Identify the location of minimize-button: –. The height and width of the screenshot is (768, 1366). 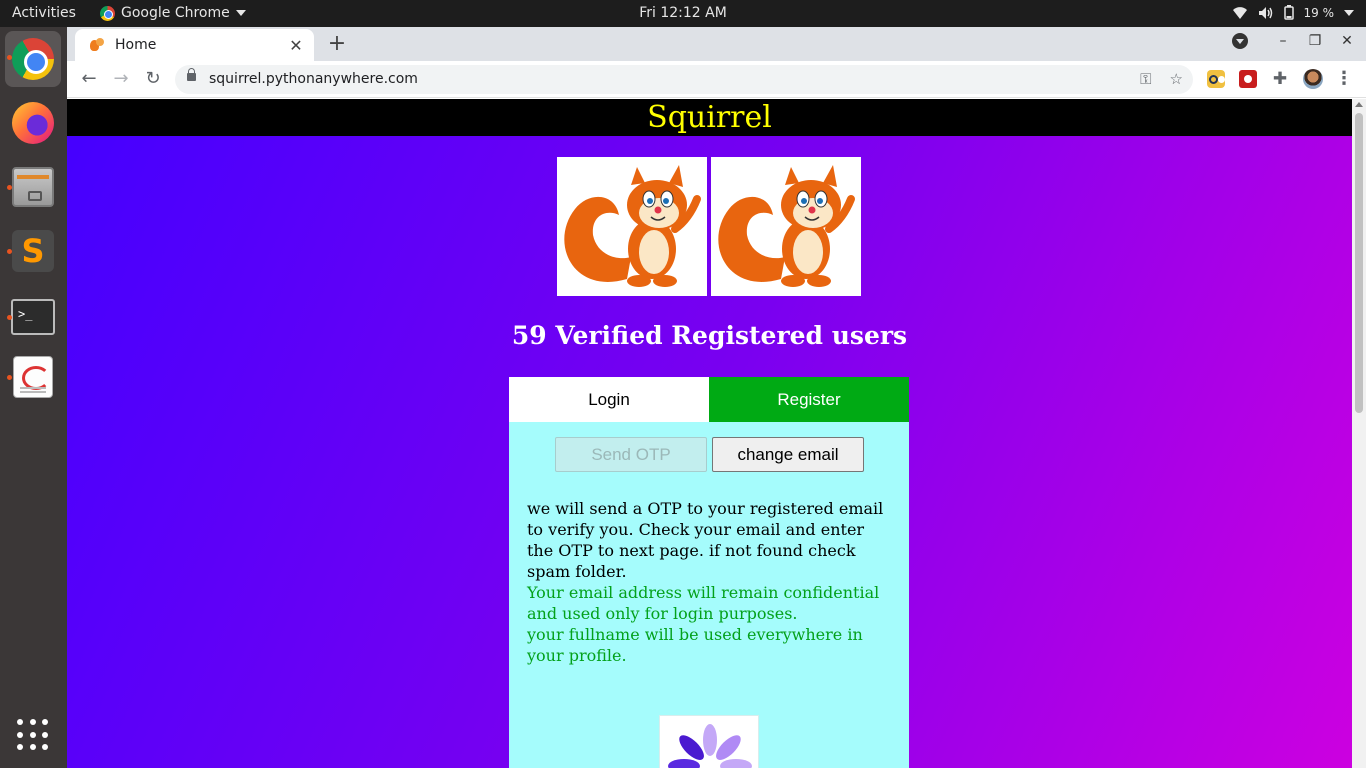
(1283, 41).